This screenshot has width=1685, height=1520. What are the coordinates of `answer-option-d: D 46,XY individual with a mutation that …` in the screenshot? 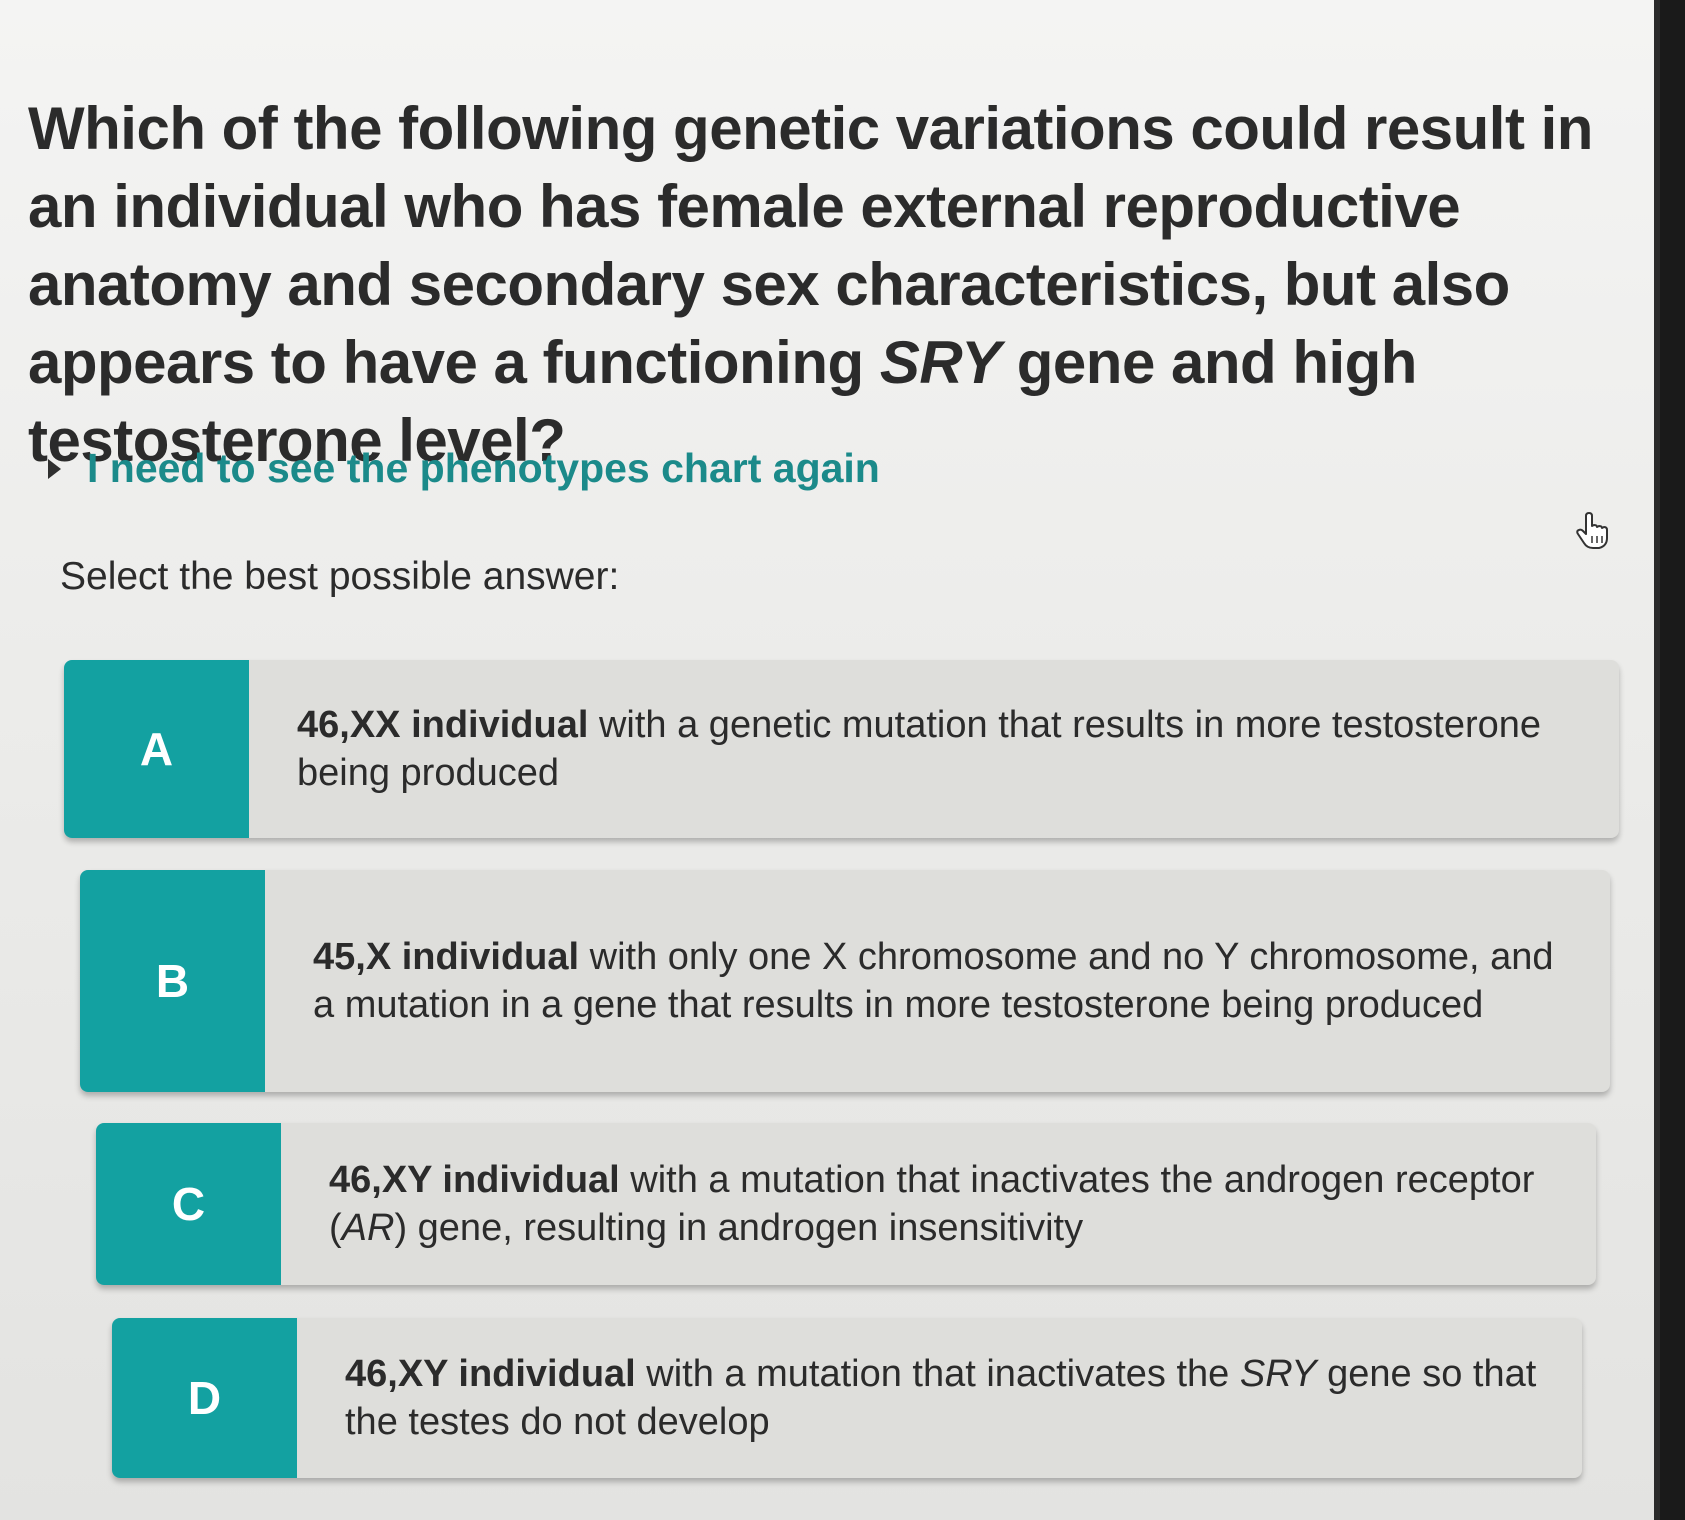 It's located at (847, 1398).